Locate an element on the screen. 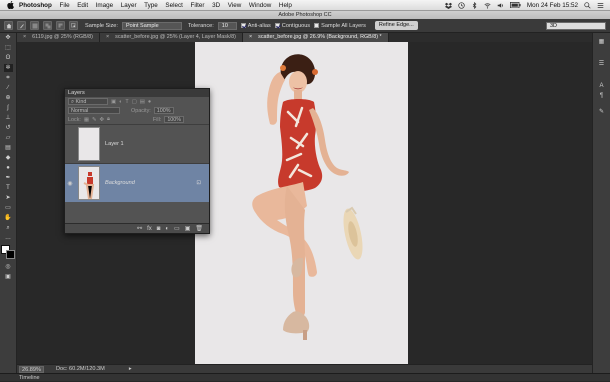 The height and width of the screenshot is (382, 610). layer-row-background: ◉ Background ⊡ is located at coordinates (137, 182).